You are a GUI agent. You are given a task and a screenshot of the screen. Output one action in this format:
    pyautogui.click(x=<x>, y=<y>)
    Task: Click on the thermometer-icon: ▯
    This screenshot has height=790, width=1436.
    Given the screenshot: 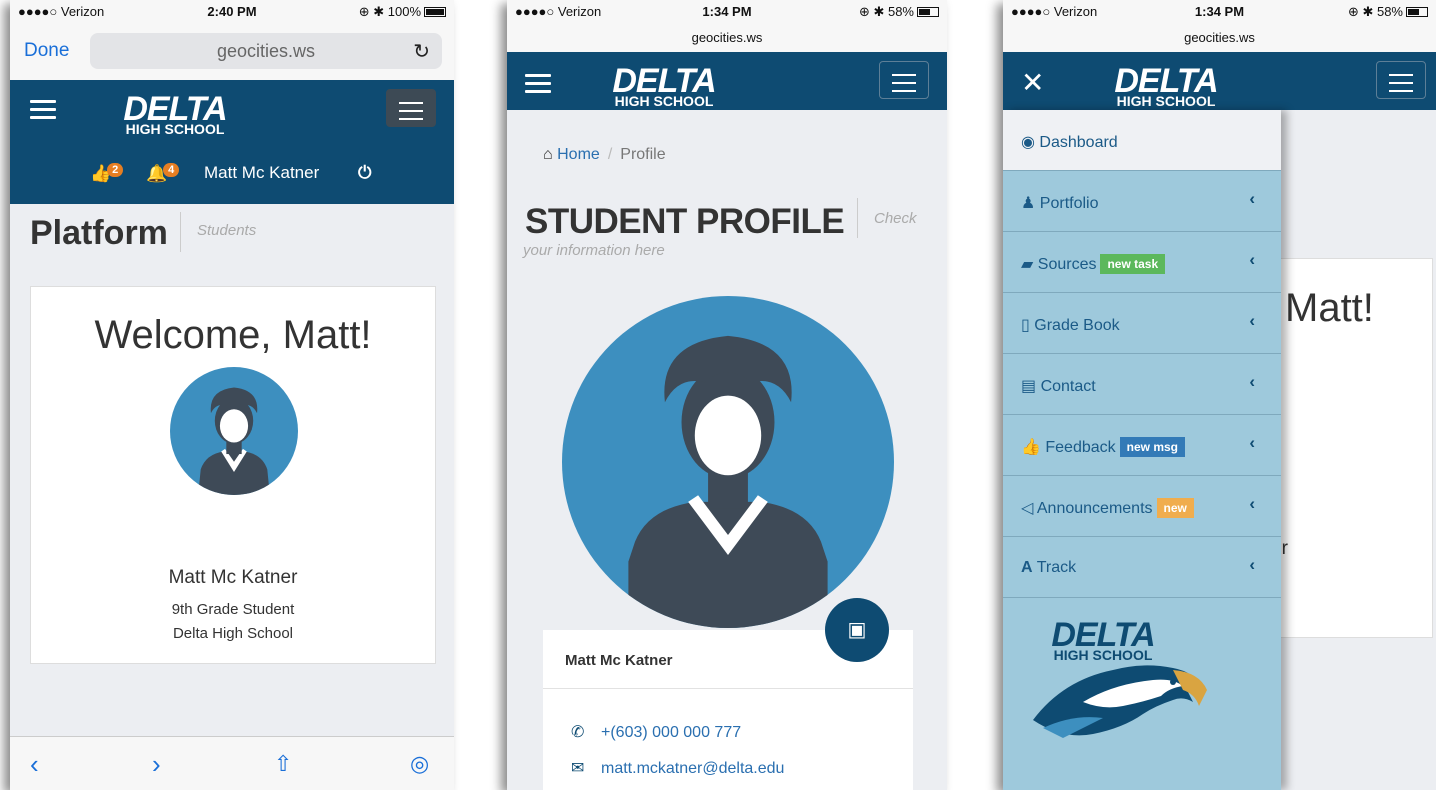 What is the action you would take?
    pyautogui.click(x=1025, y=325)
    